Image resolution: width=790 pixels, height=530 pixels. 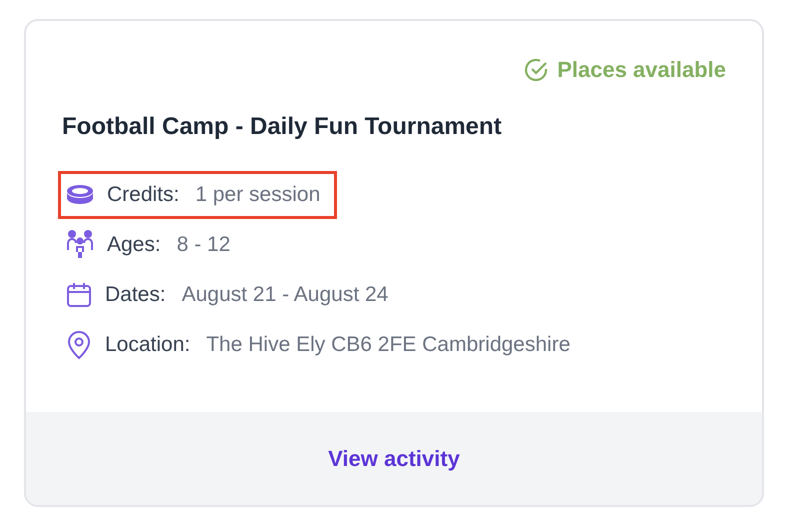 I want to click on map-pin-icon, so click(x=79, y=345).